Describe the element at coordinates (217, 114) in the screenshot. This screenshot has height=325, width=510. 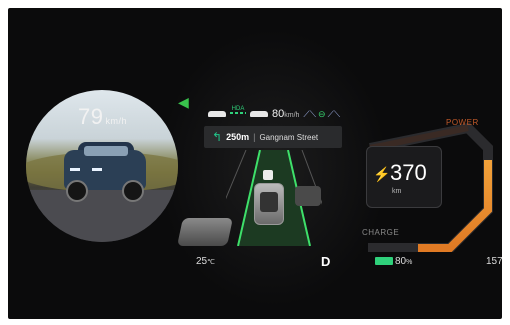
I see `lead-car-icon` at that location.